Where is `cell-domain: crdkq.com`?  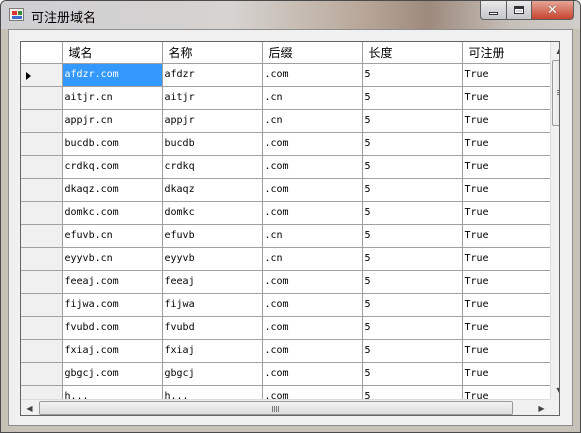
cell-domain: crdkq.com is located at coordinates (112, 167).